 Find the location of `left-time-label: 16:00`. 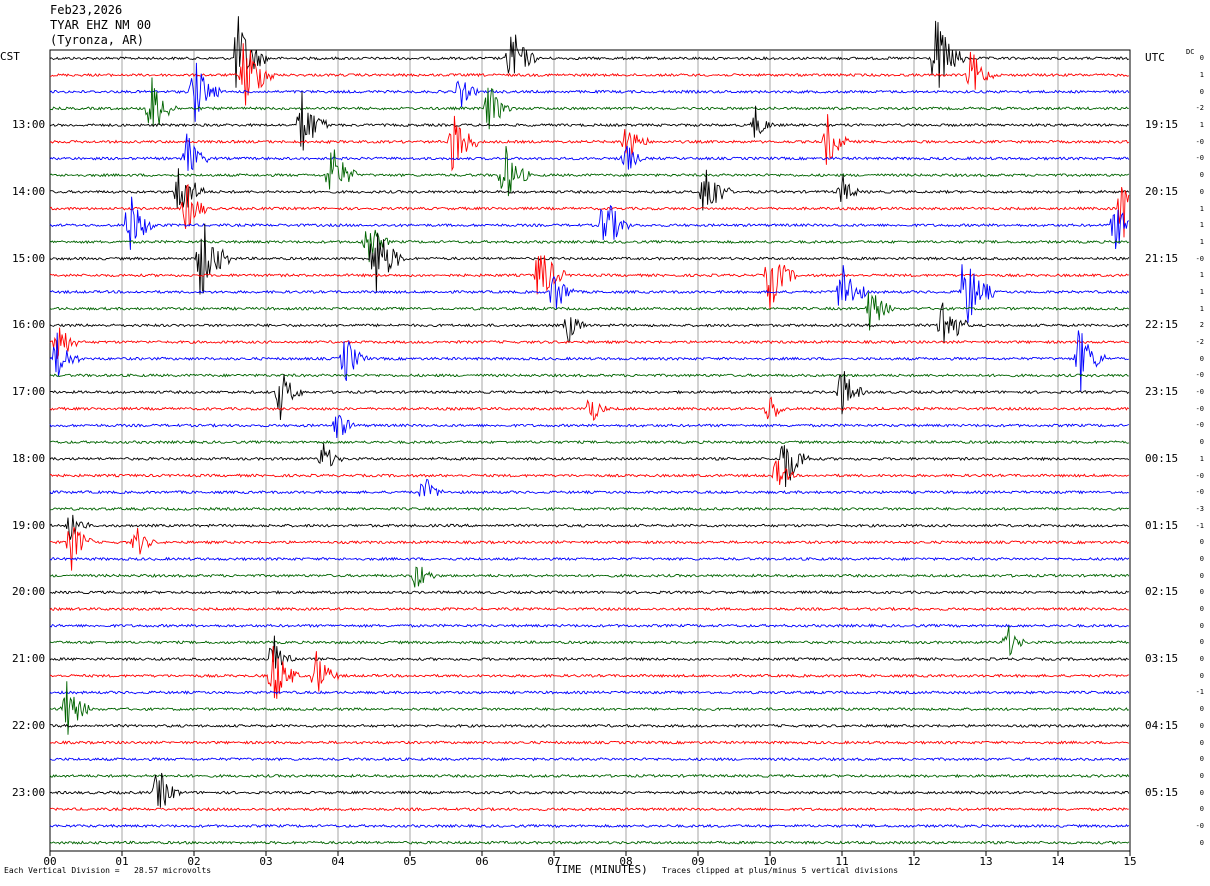

left-time-label: 16:00 is located at coordinates (29, 325).